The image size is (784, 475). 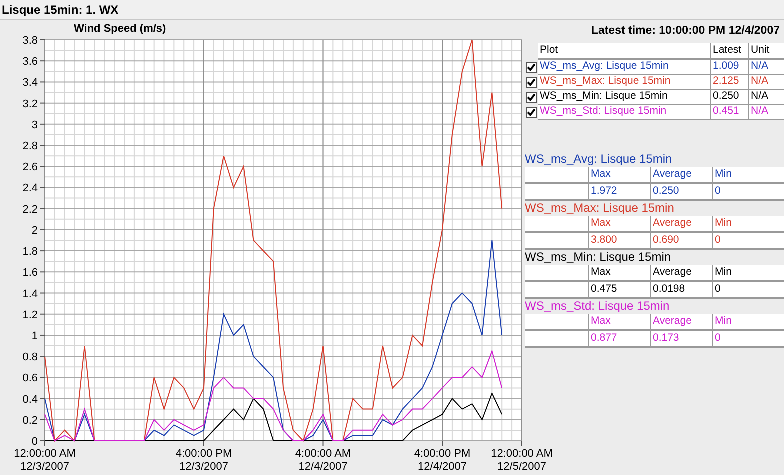 I want to click on column-header: Plot, so click(x=624, y=50).